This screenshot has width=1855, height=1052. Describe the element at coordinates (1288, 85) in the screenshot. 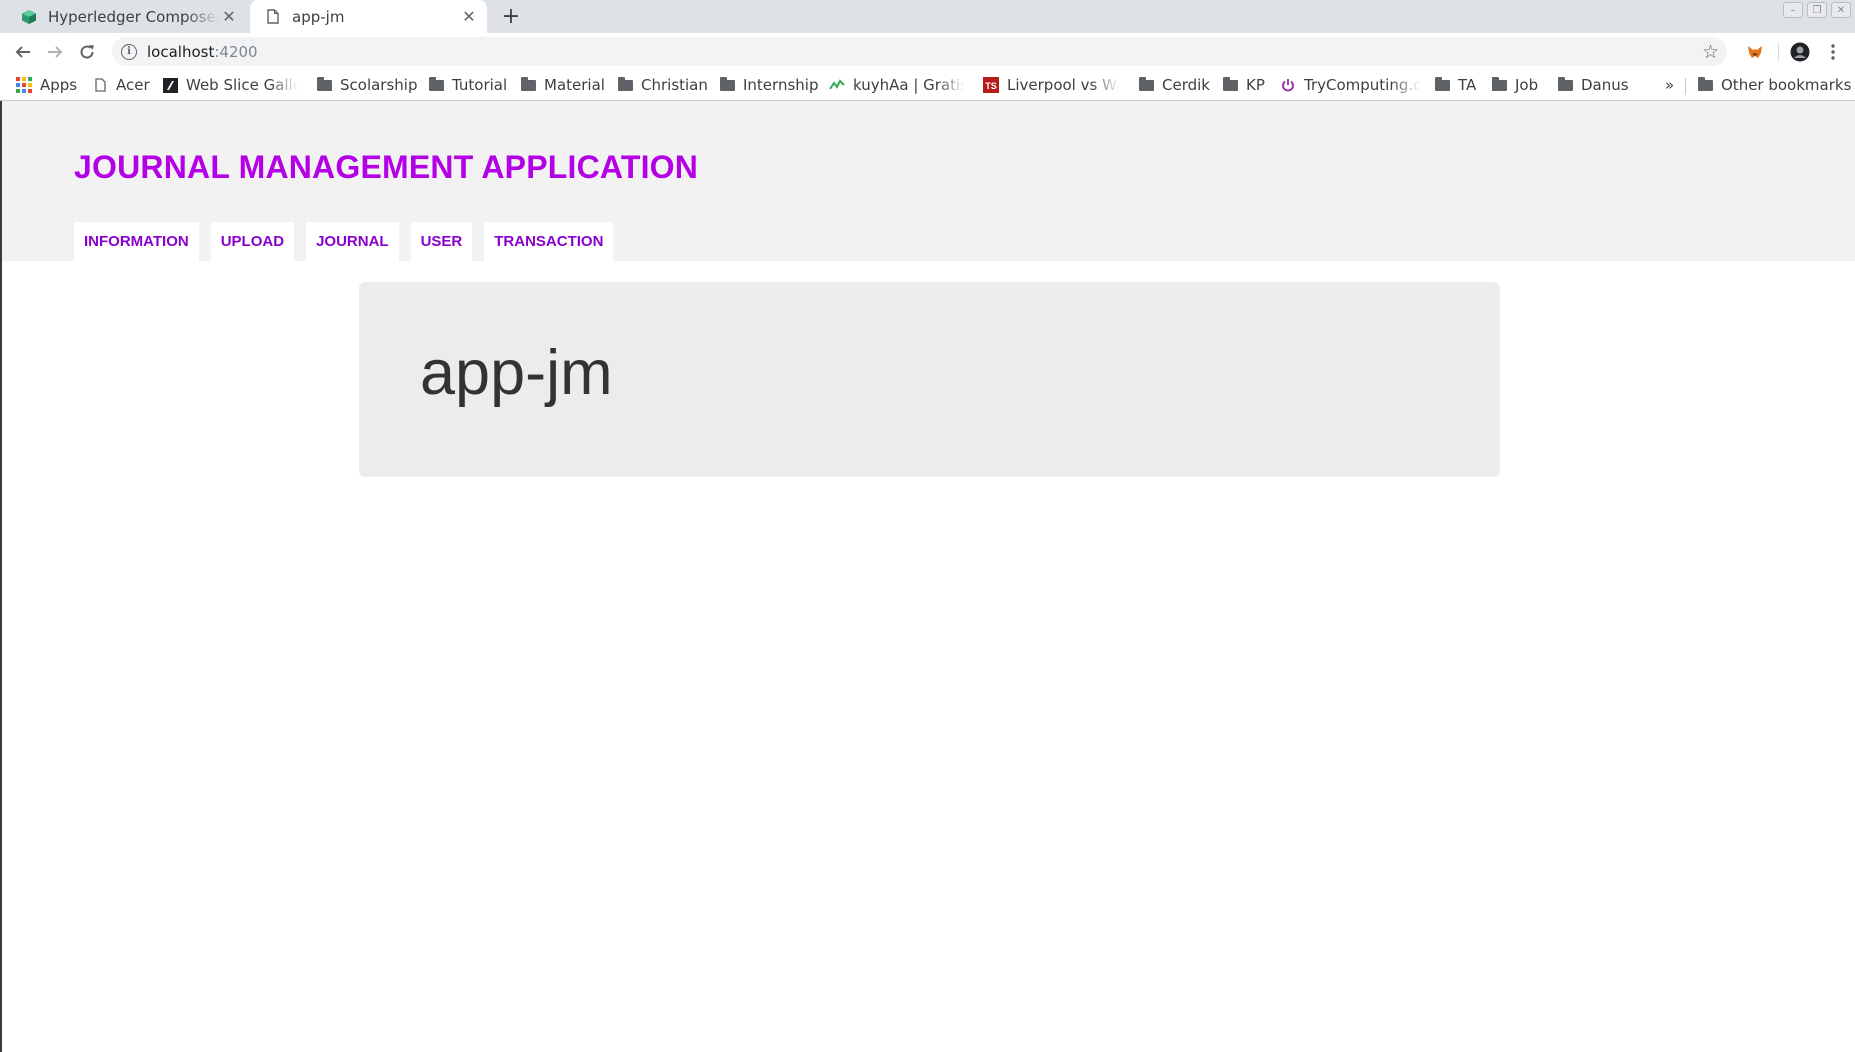

I see `power-icon` at that location.